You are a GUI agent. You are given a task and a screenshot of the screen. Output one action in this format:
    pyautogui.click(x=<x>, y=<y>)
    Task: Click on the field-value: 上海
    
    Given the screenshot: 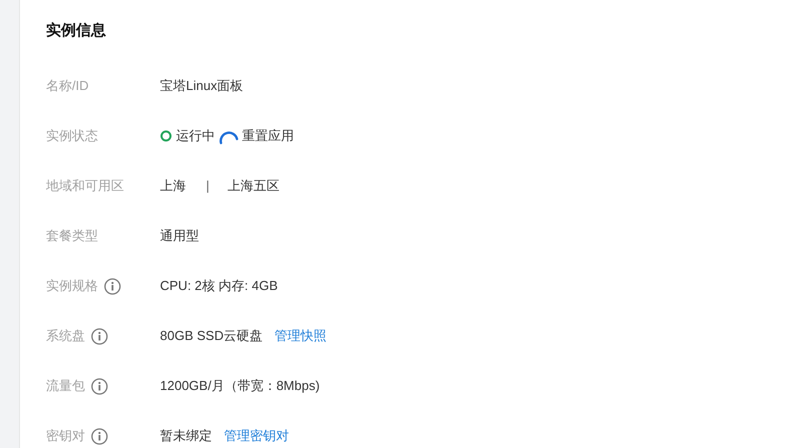 What is the action you would take?
    pyautogui.click(x=173, y=186)
    